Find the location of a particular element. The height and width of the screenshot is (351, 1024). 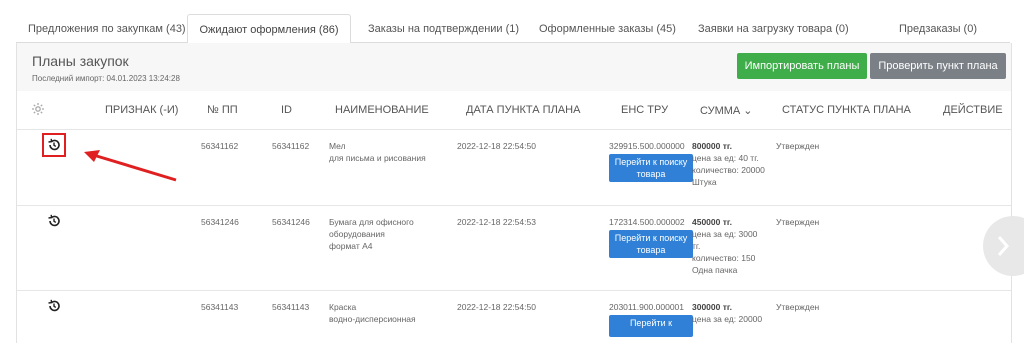

row-name-line: Бумага для офисного is located at coordinates (371, 222).